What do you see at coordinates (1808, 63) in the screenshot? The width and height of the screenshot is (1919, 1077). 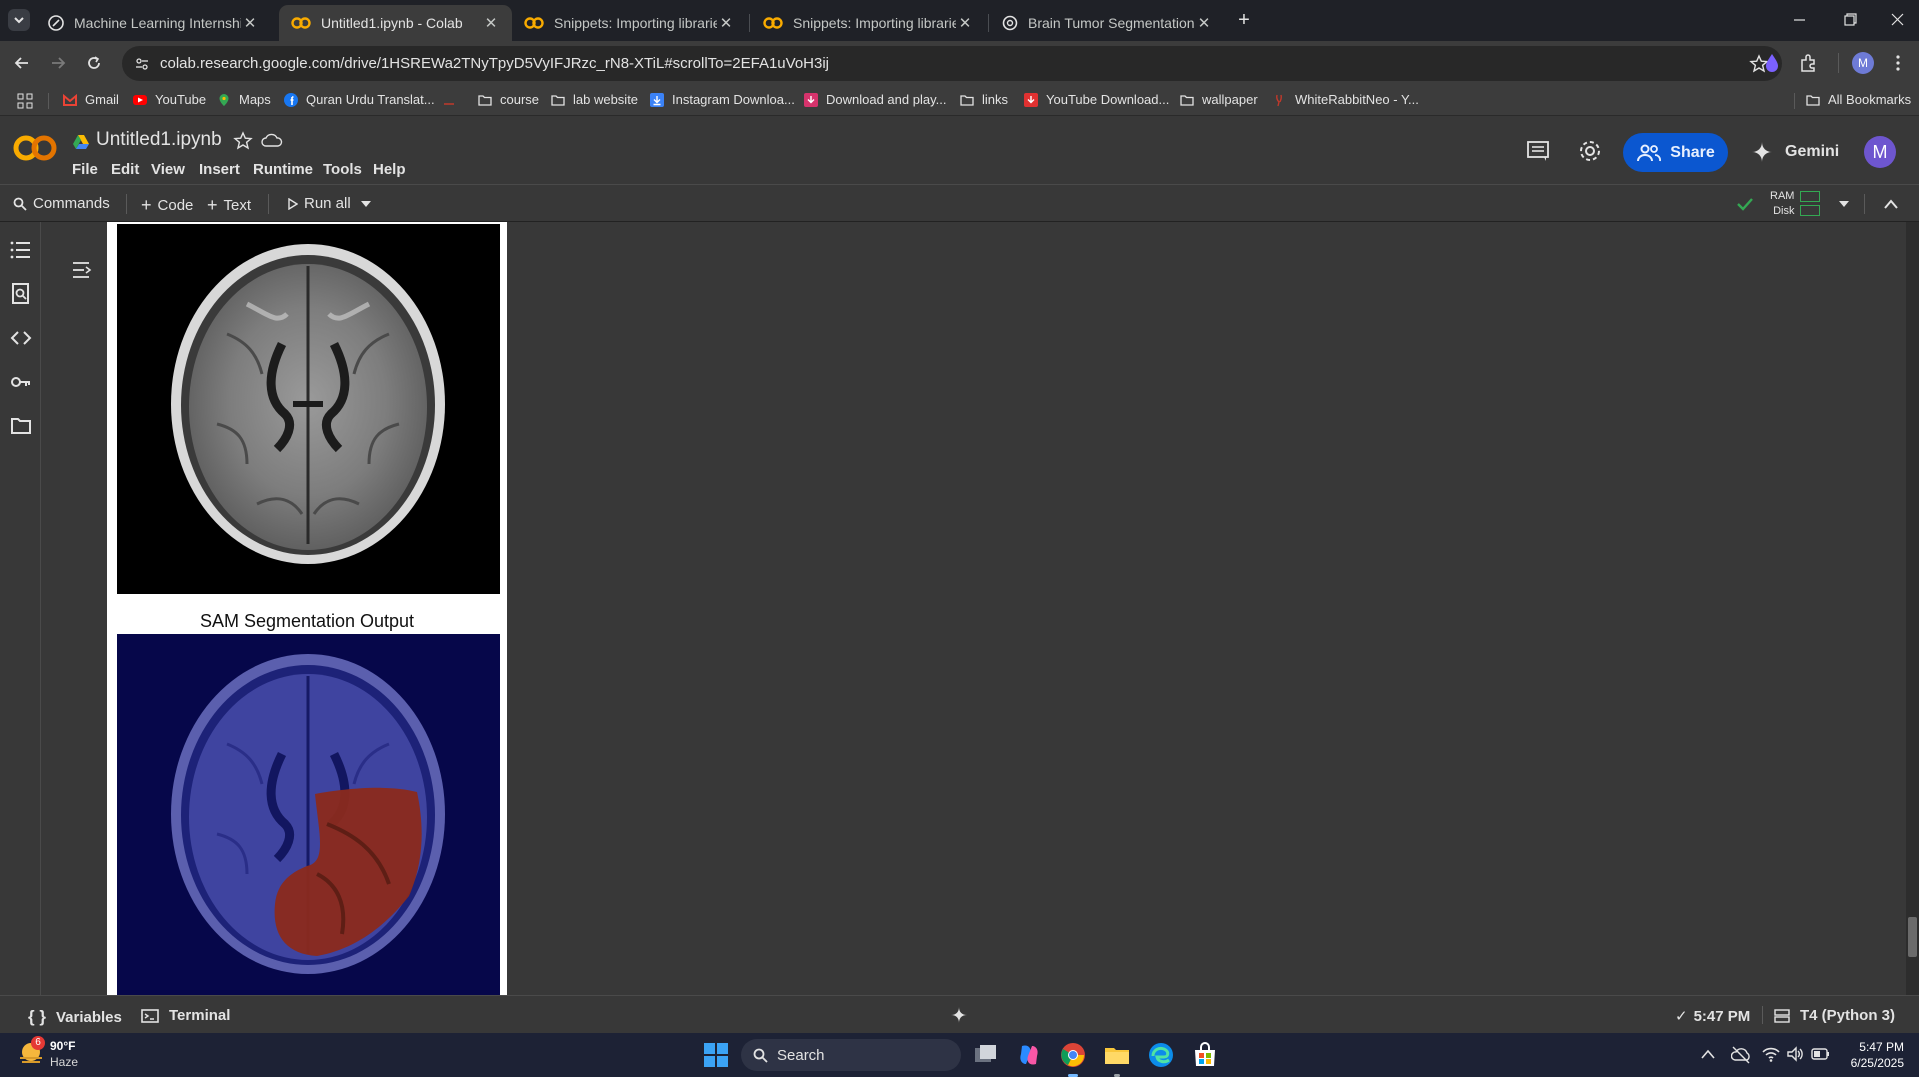 I see `extensions-icon` at bounding box center [1808, 63].